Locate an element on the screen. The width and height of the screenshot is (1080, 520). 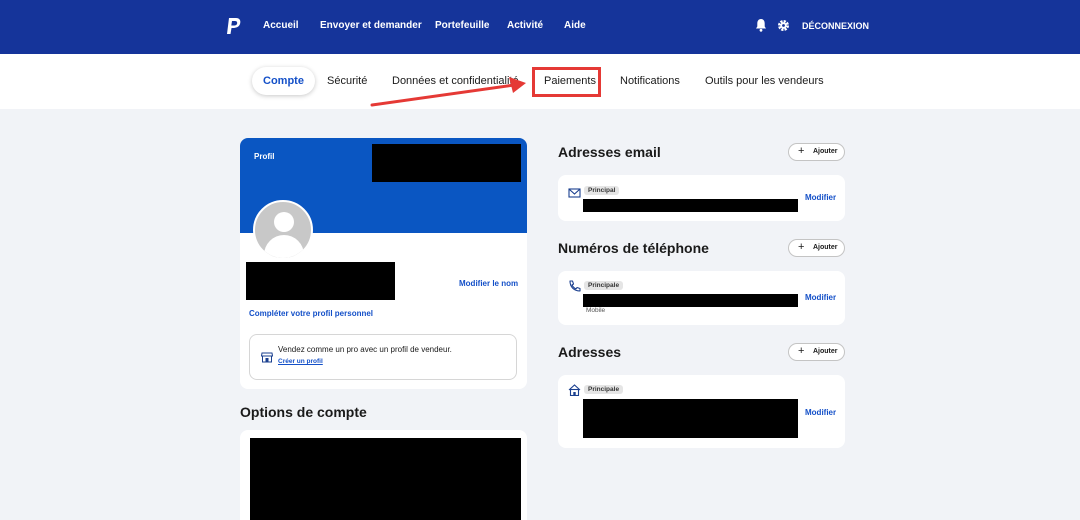
phone-card: Principale Mobile Modifier is located at coordinates (701, 298).